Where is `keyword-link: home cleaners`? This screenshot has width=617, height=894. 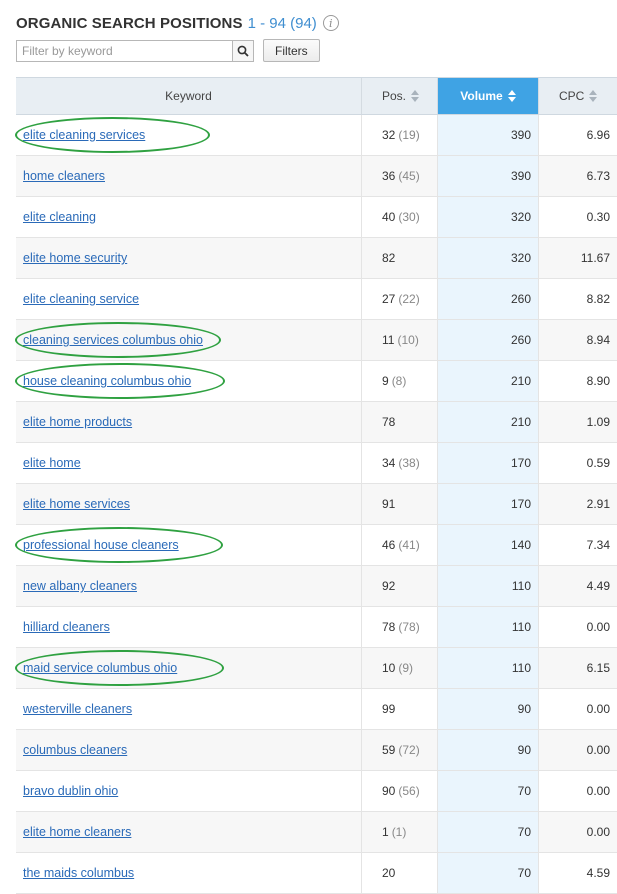
keyword-link: home cleaners is located at coordinates (64, 176).